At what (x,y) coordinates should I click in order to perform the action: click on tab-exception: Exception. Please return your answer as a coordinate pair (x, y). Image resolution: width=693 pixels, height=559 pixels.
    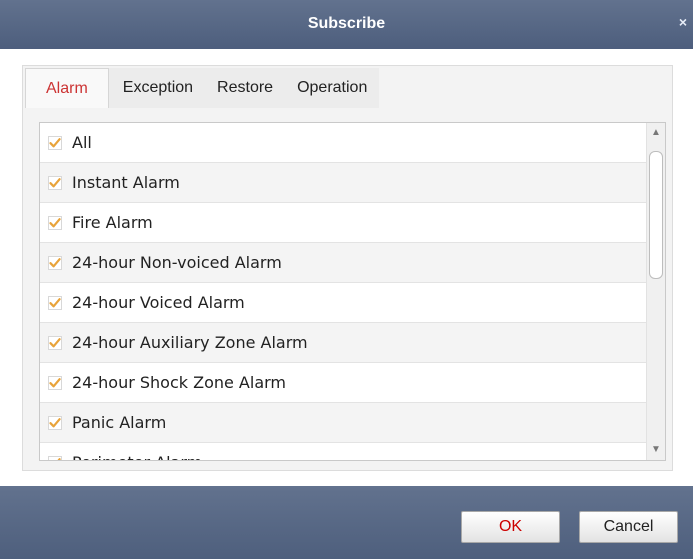
    Looking at the image, I should click on (157, 88).